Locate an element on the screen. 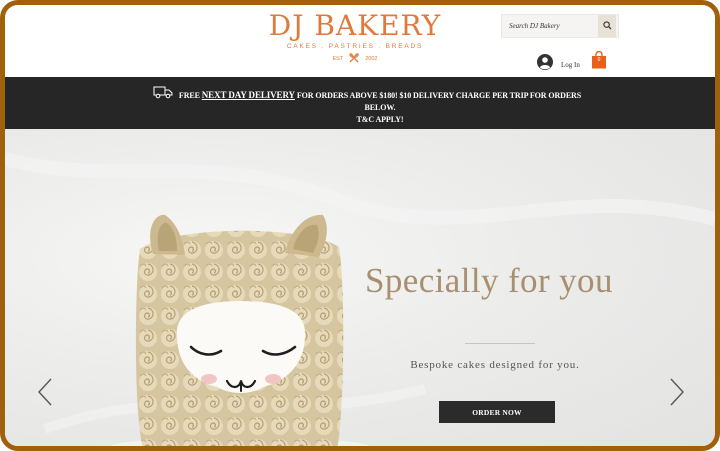 The height and width of the screenshot is (451, 720). hero-divider is located at coordinates (500, 343).